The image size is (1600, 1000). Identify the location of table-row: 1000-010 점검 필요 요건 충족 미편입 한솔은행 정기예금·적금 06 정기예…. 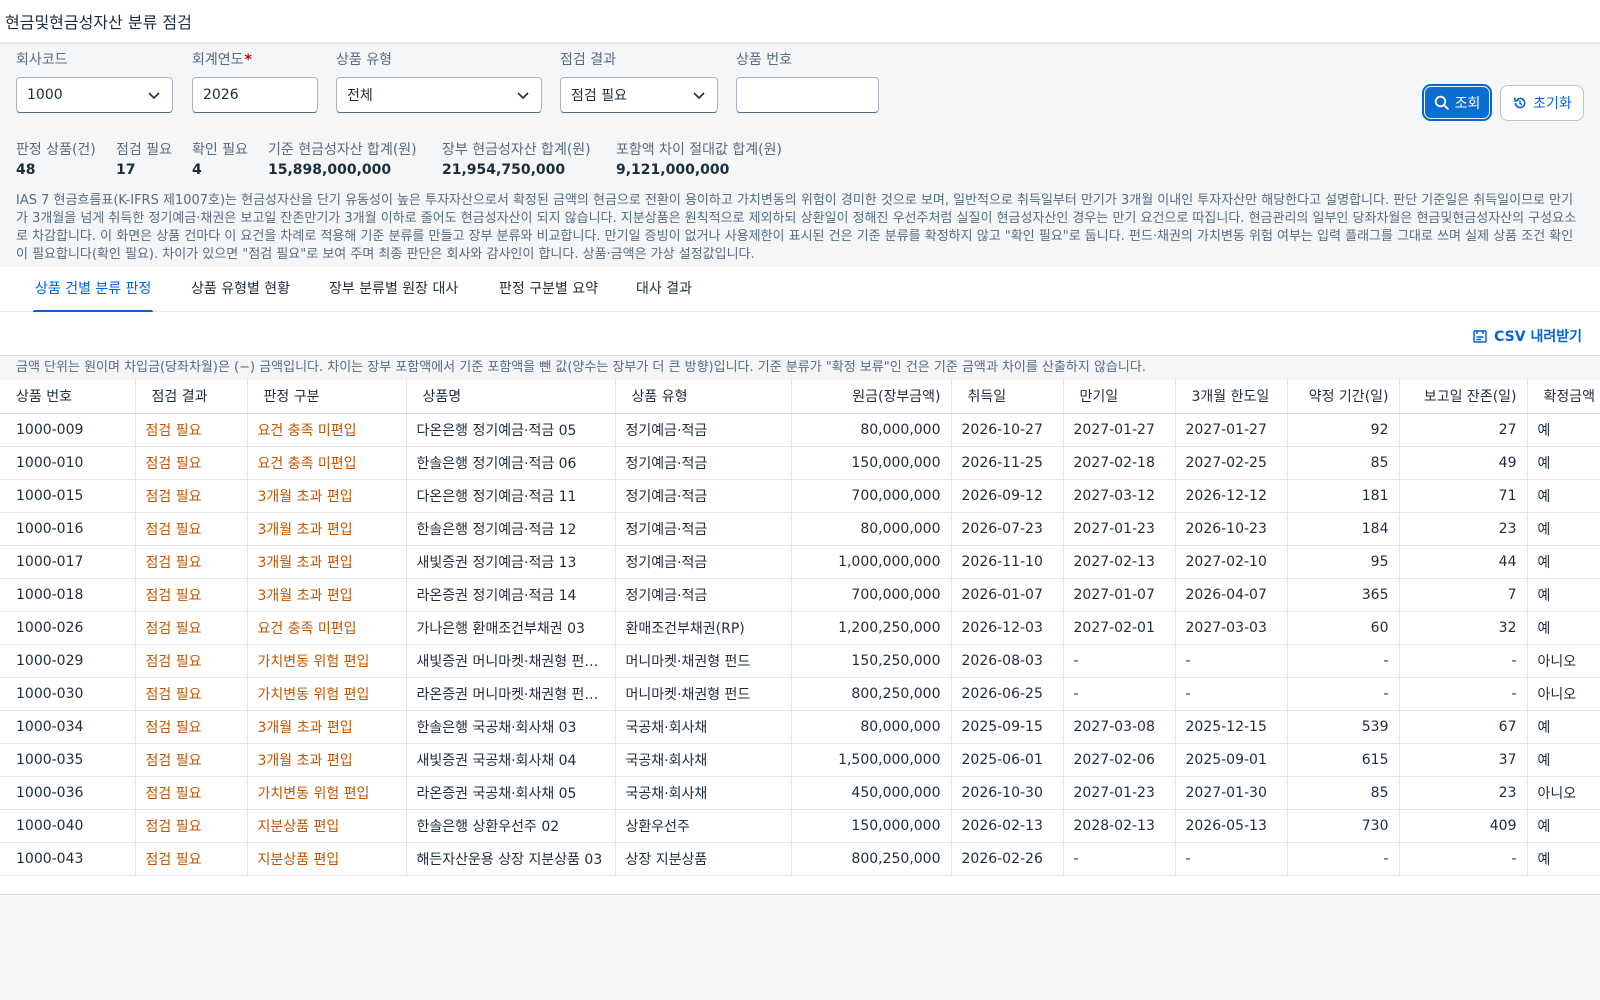
(800, 463).